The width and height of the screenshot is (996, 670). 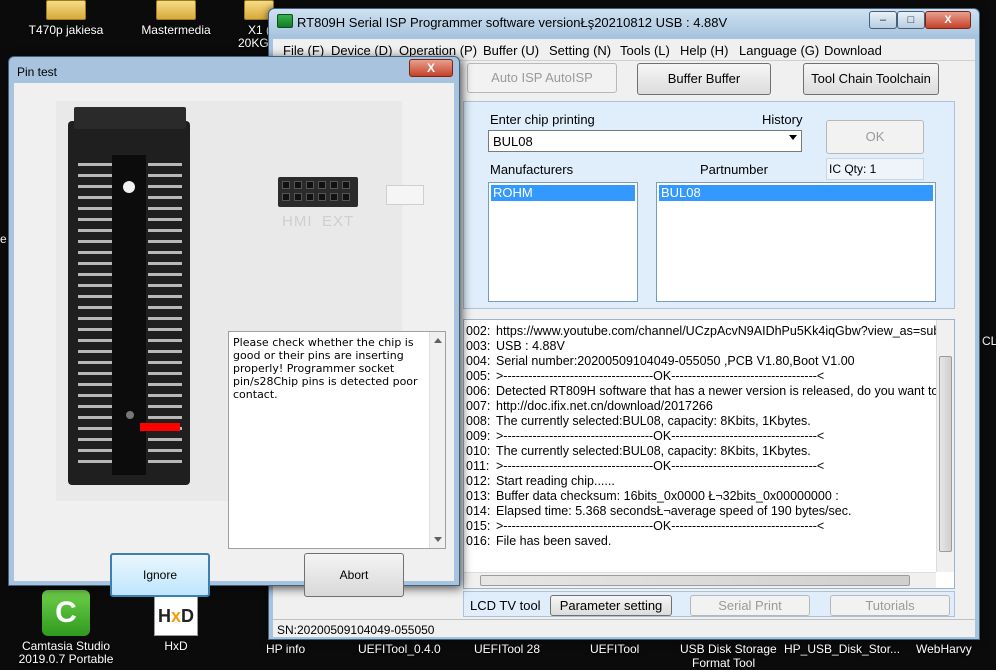 What do you see at coordinates (875, 137) in the screenshot?
I see `ok-button: OK` at bounding box center [875, 137].